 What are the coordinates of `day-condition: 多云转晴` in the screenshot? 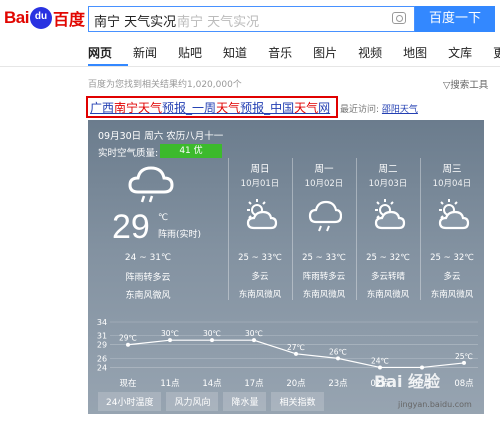 It's located at (387, 277).